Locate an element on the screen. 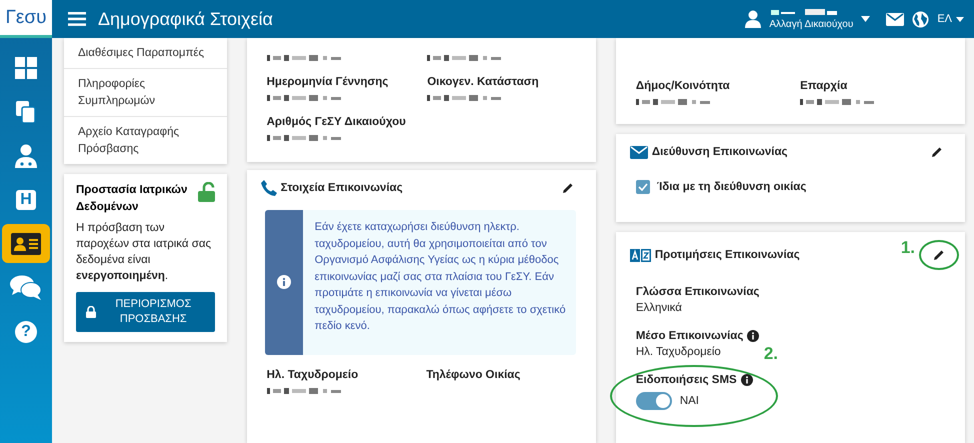 Image resolution: width=974 pixels, height=443 pixels. translate-icon is located at coordinates (640, 255).